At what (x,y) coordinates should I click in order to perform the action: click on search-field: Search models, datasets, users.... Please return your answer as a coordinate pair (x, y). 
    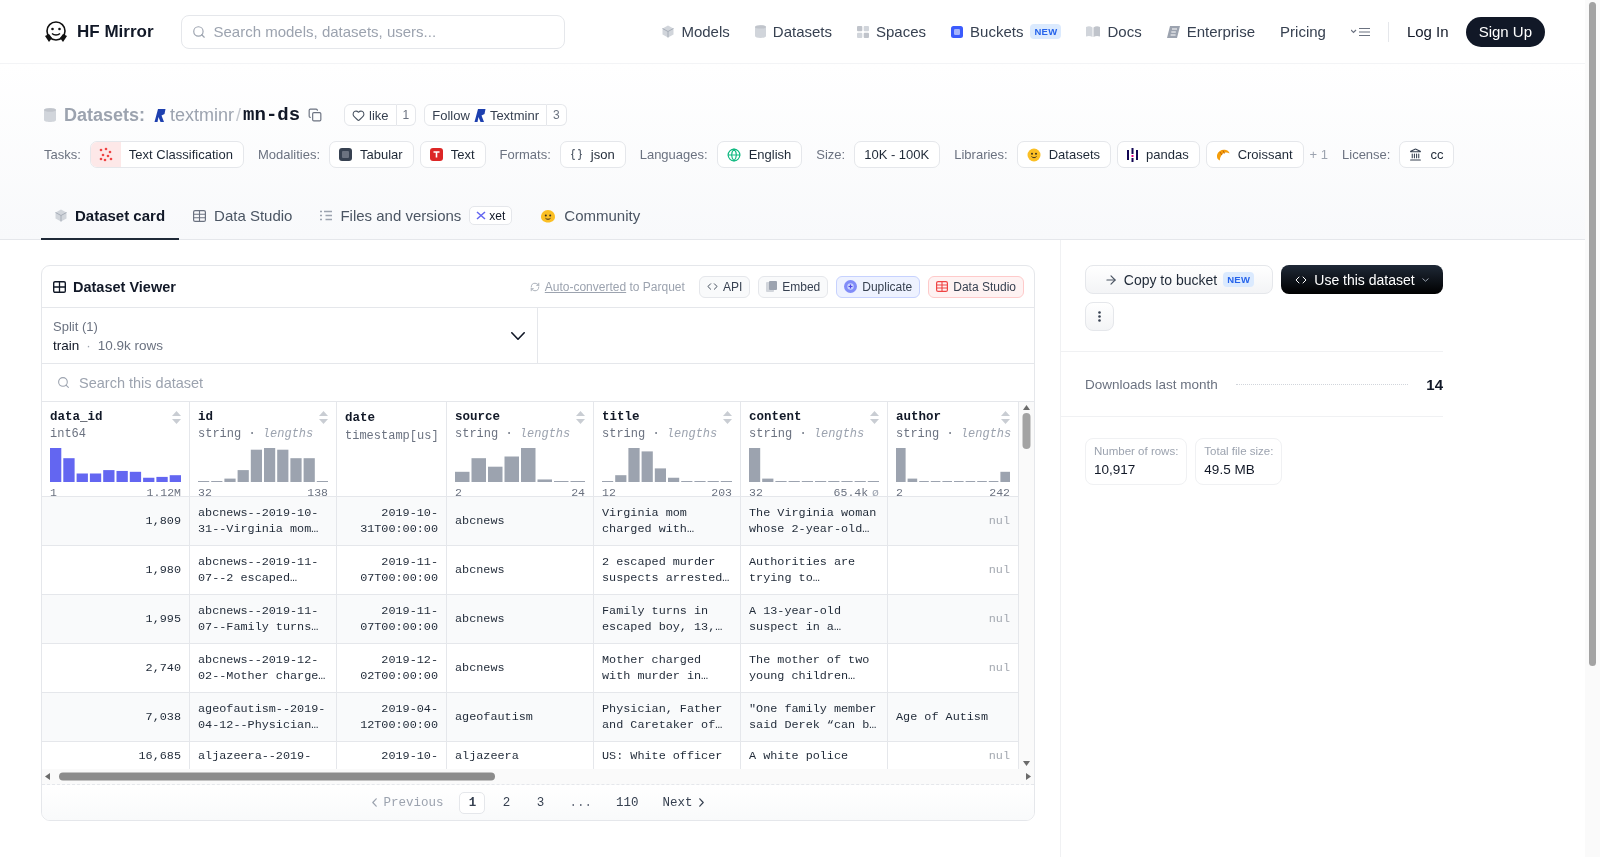
    Looking at the image, I should click on (372, 31).